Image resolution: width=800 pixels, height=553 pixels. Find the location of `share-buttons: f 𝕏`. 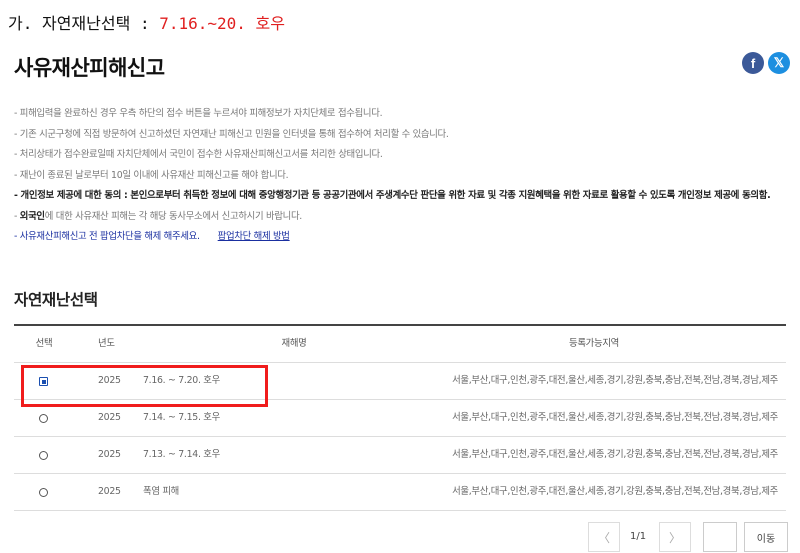

share-buttons: f 𝕏 is located at coordinates (764, 63).